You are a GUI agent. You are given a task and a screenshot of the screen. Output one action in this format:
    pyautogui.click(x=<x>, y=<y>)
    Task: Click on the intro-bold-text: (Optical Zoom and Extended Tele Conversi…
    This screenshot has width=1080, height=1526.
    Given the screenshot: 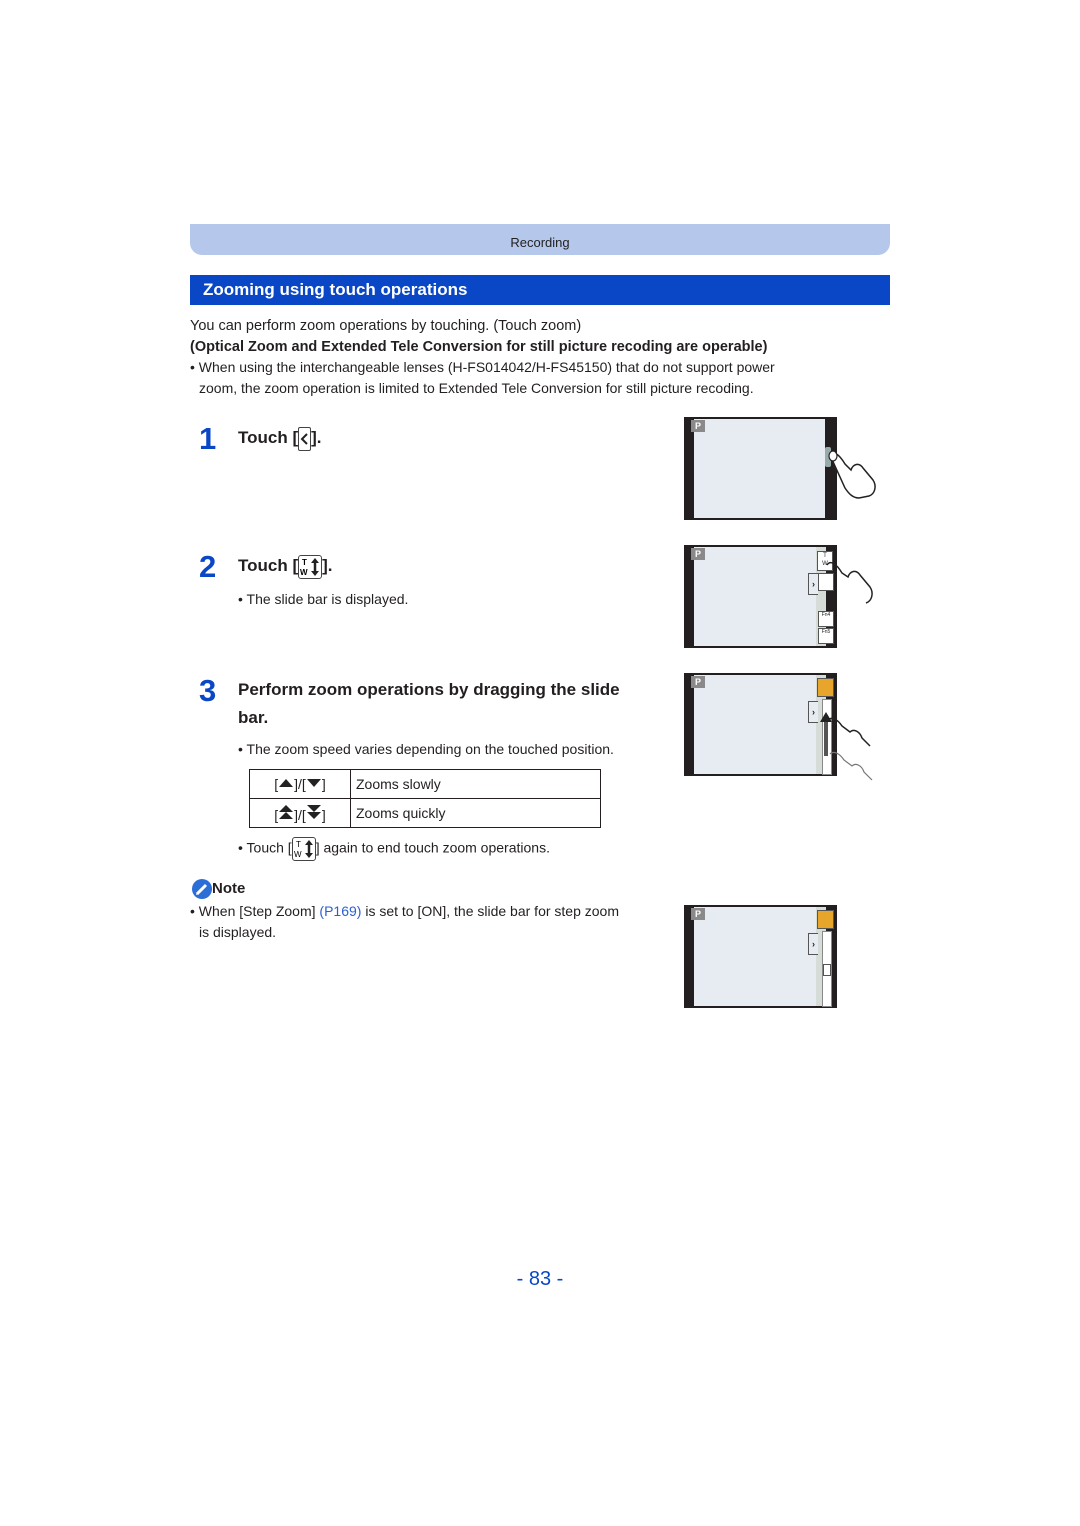 What is the action you would take?
    pyautogui.click(x=479, y=347)
    